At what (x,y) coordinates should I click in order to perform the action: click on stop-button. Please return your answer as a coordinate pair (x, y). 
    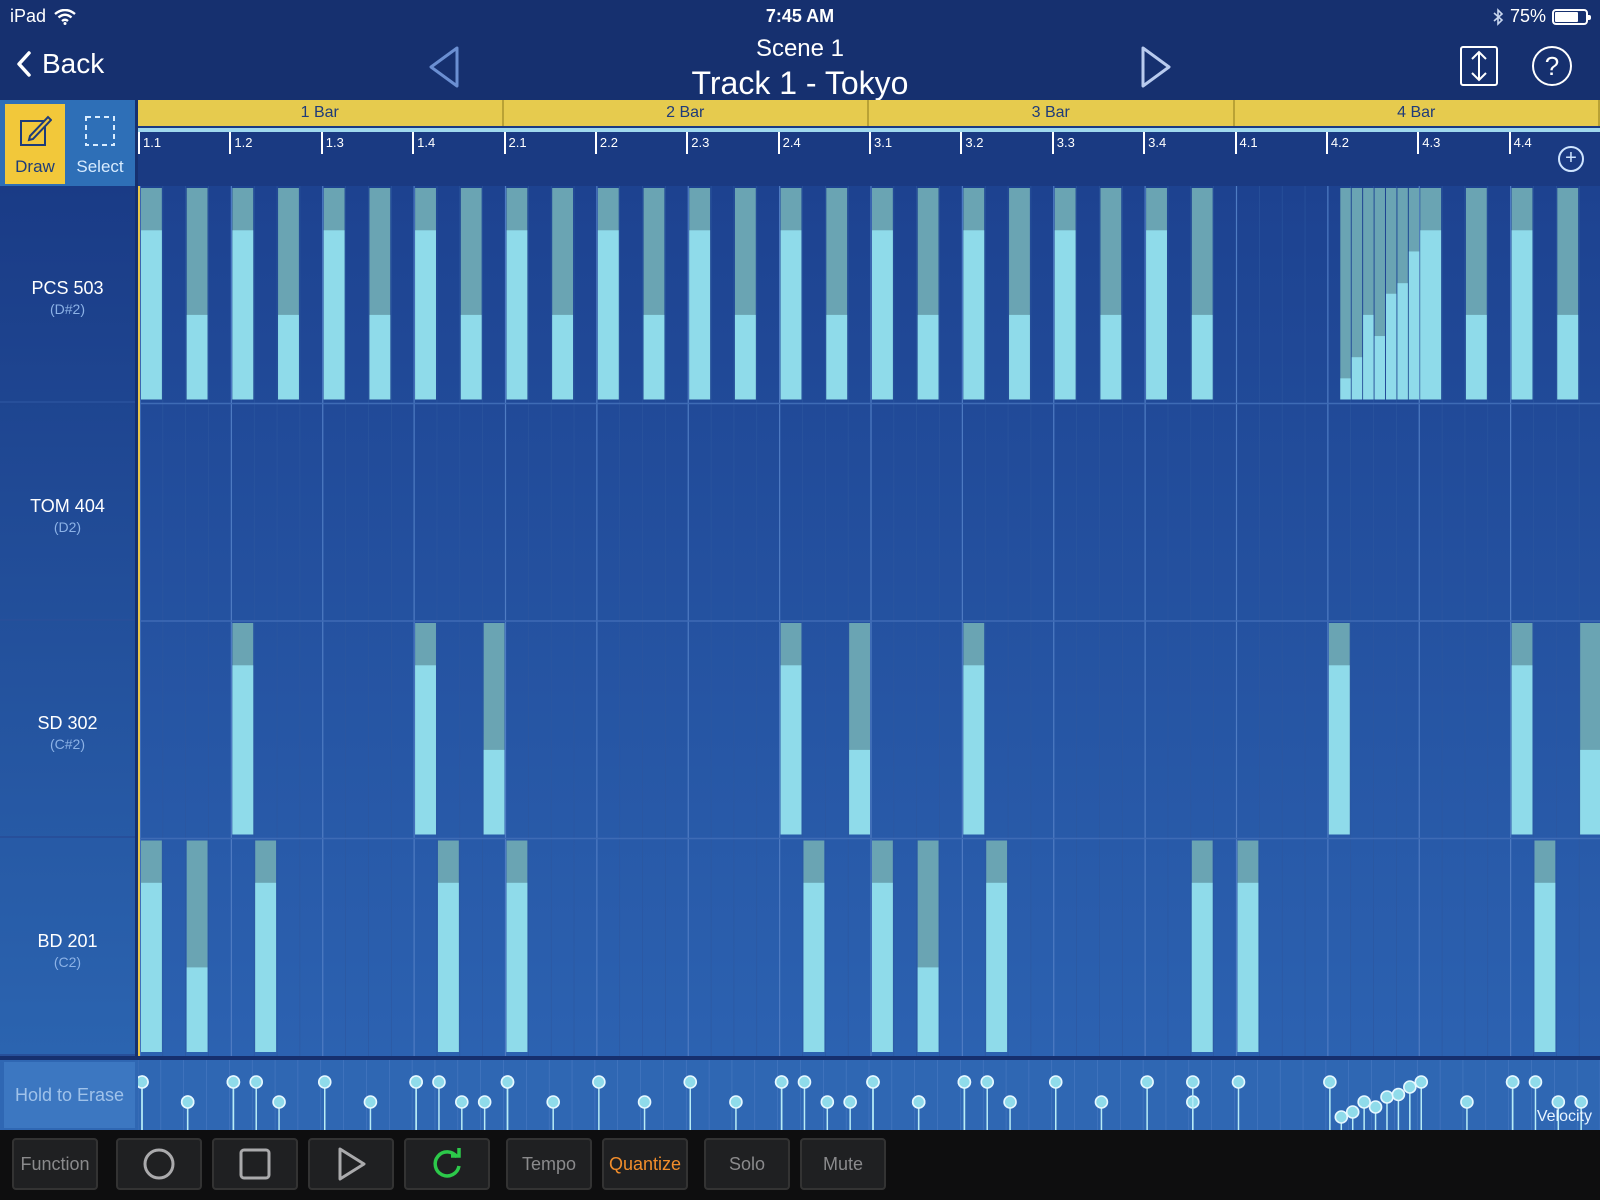
    Looking at the image, I should click on (255, 1164).